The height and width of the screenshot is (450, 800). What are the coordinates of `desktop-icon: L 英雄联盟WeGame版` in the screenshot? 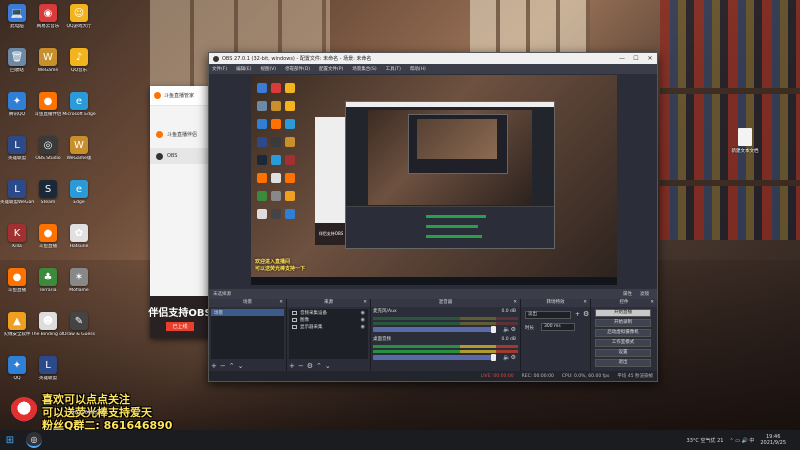 It's located at (17, 192).